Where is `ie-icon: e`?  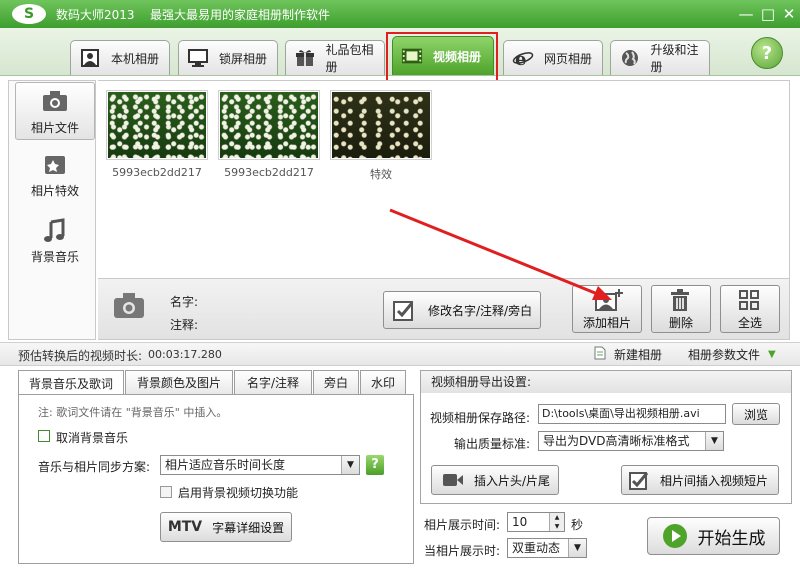 ie-icon: e is located at coordinates (523, 58).